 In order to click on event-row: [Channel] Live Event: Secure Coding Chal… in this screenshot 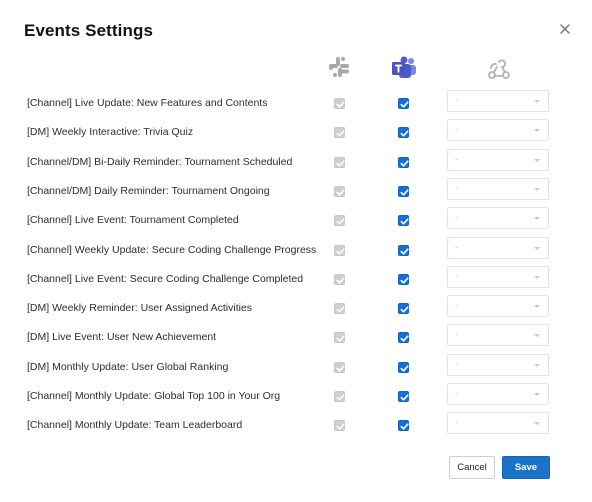, I will do `click(296, 279)`.